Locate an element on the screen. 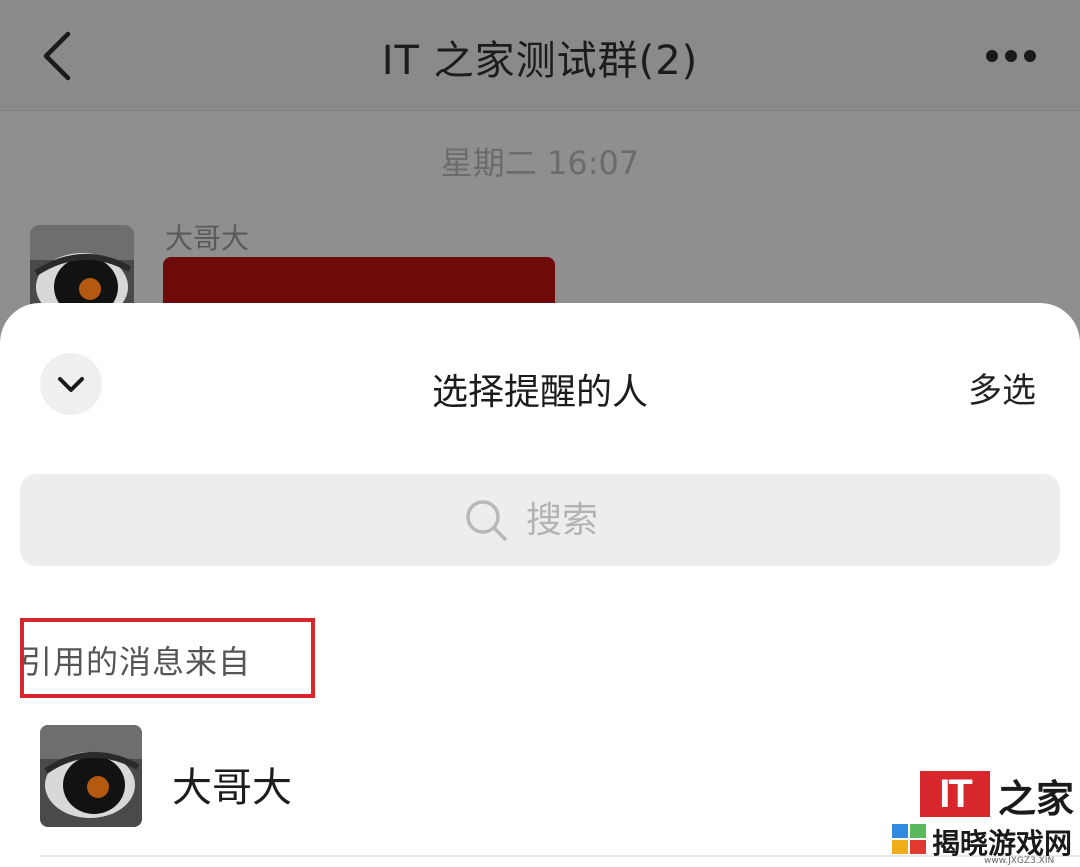 The height and width of the screenshot is (867, 1080). watermark-url: www.JXGZ3.XIN is located at coordinates (1019, 861).